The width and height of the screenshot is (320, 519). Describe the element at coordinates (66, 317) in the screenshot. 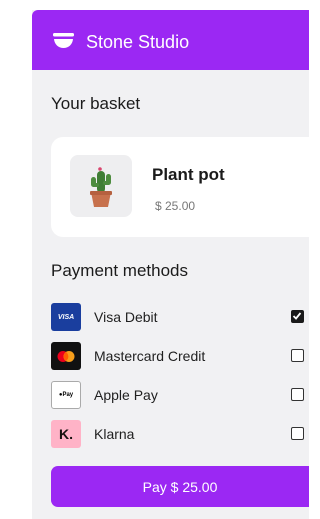

I see `visa-icon: VISA` at that location.